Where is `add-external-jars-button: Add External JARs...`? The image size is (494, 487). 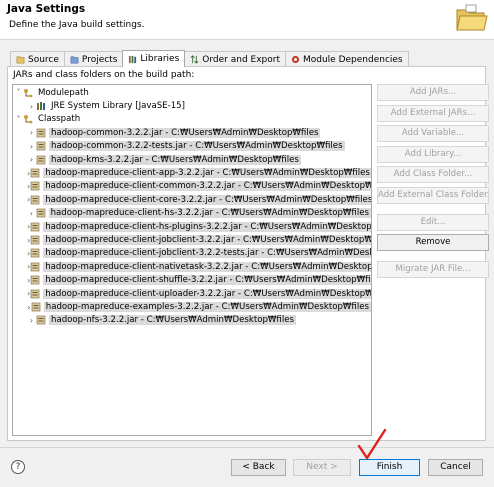
add-external-jars-button: Add External JARs... is located at coordinates (433, 113).